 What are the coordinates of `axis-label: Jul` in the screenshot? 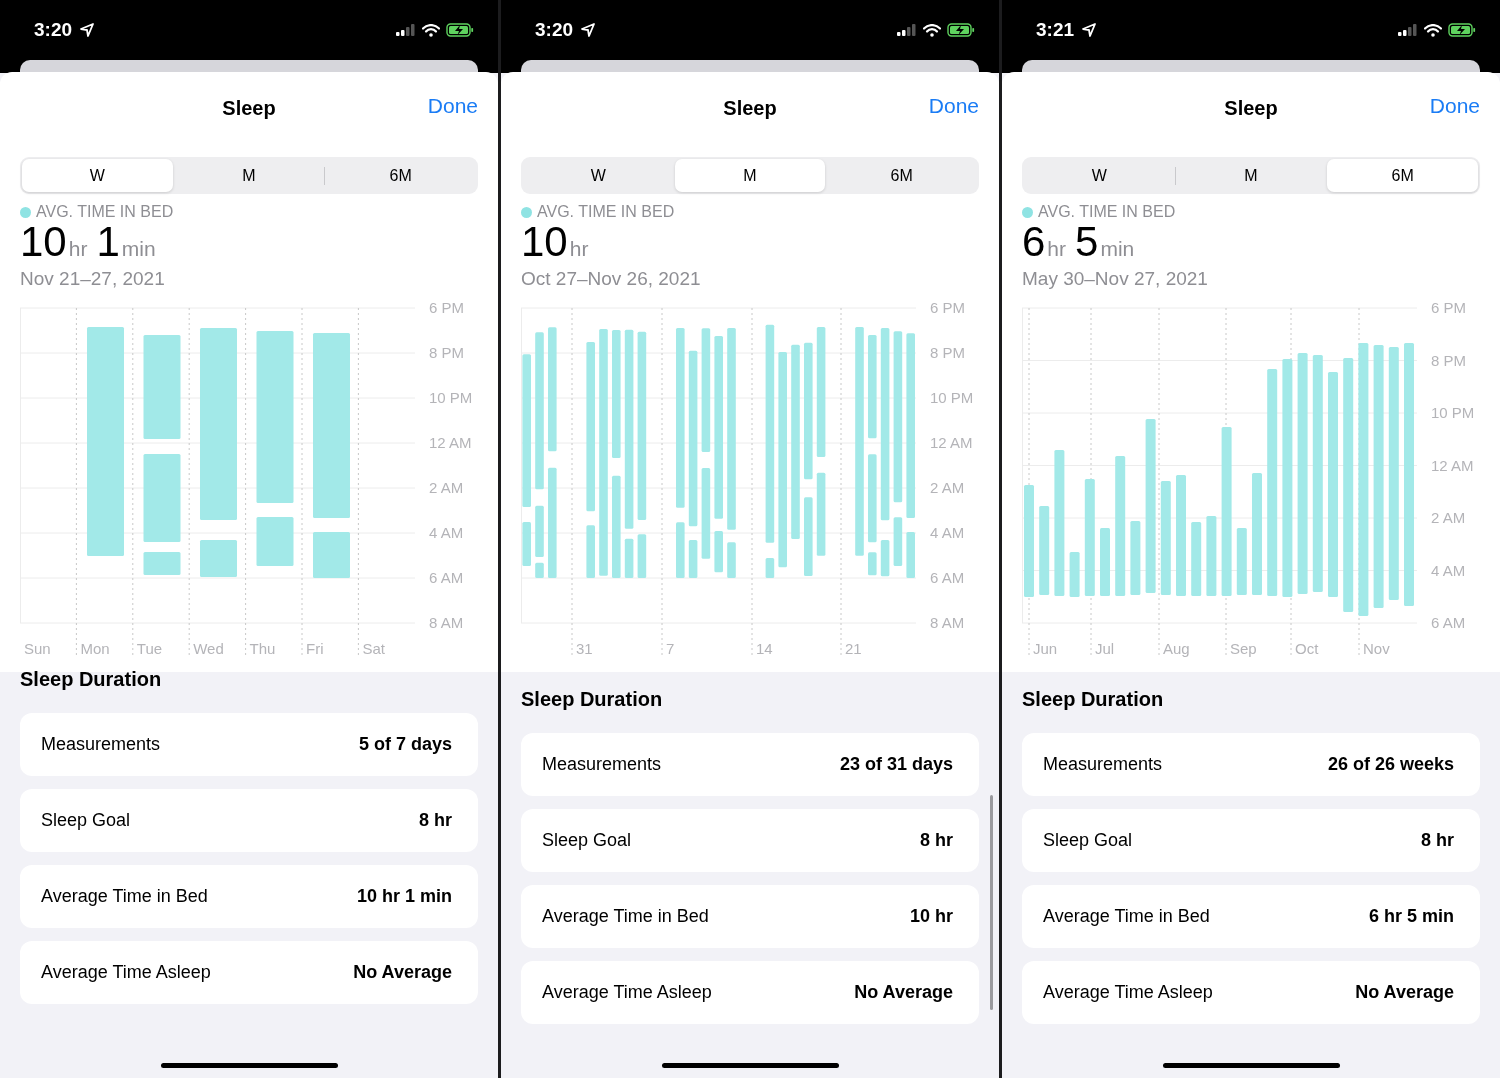 It's located at (1105, 648).